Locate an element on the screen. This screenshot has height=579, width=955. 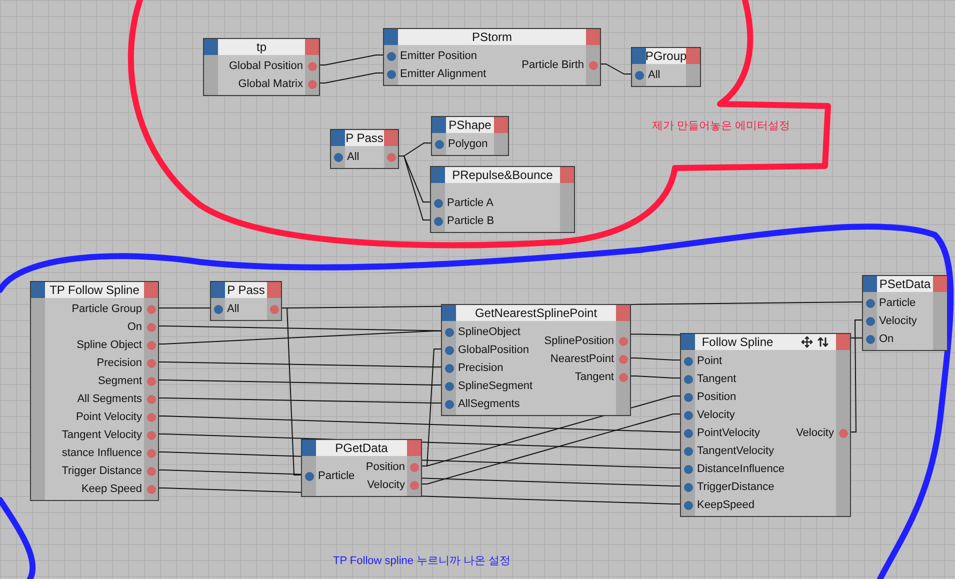
port-label: Global Position is located at coordinates (266, 66).